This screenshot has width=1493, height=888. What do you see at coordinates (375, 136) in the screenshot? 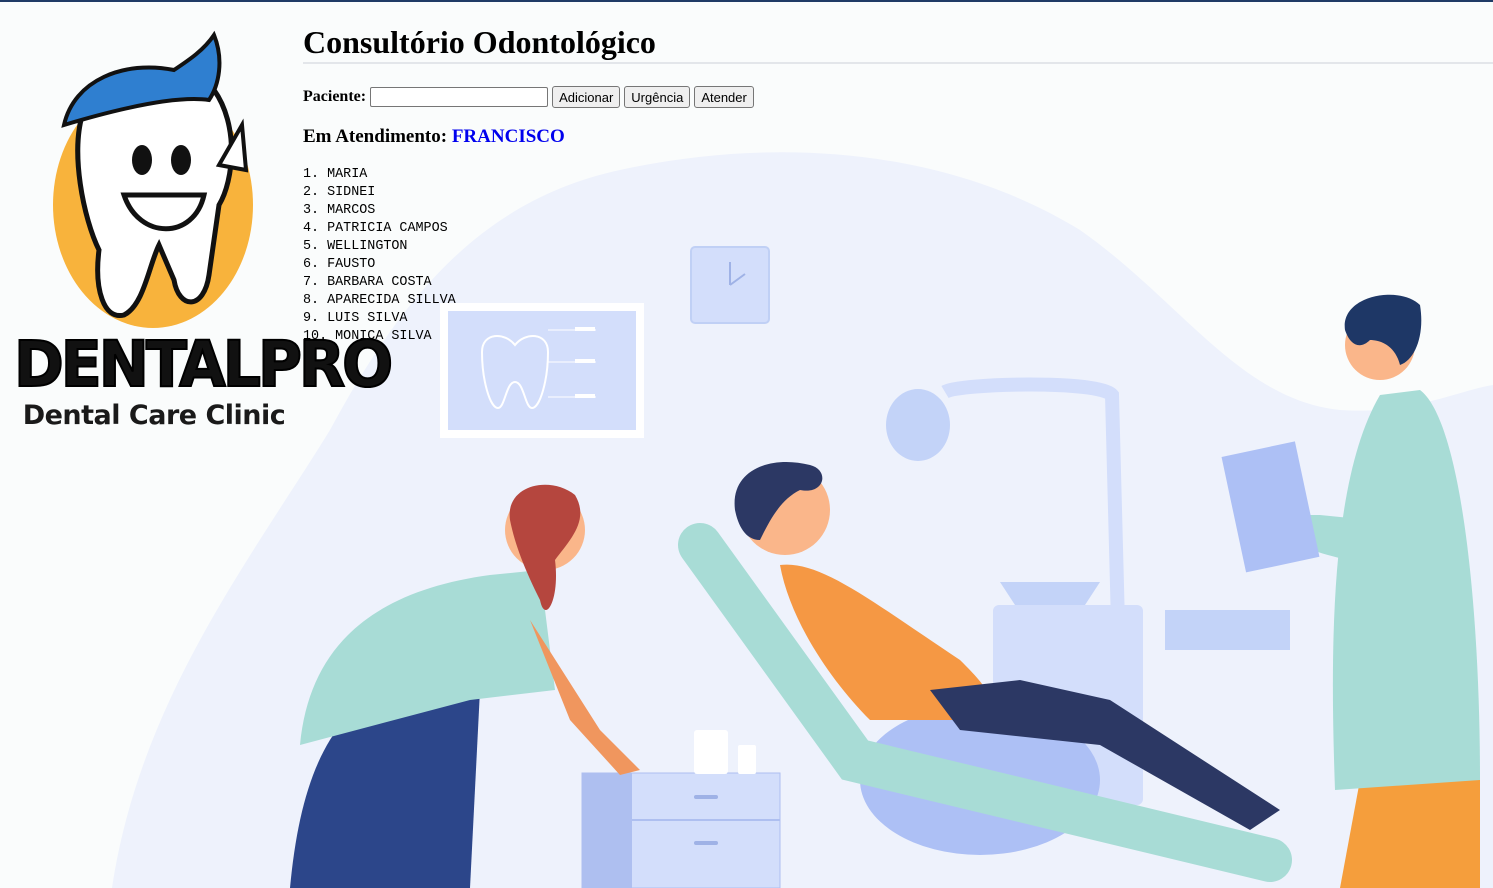
I see `attending-label: Em Atendimento:` at bounding box center [375, 136].